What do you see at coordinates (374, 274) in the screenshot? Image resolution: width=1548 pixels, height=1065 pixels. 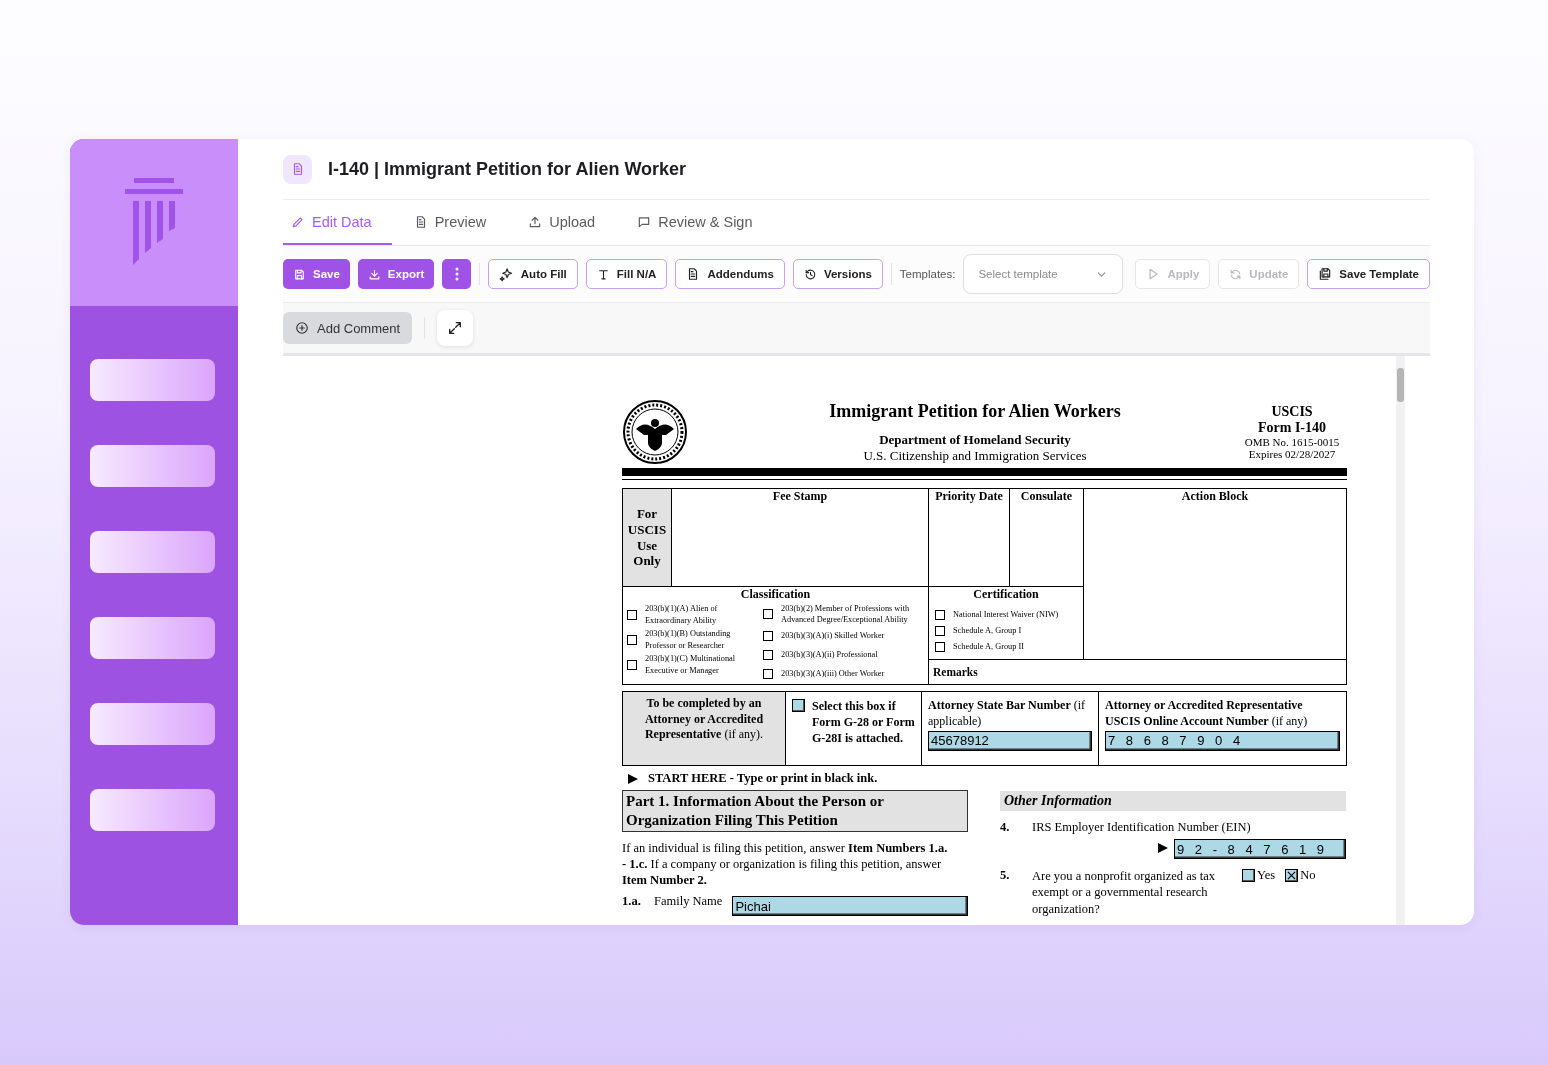 I see `download-icon` at bounding box center [374, 274].